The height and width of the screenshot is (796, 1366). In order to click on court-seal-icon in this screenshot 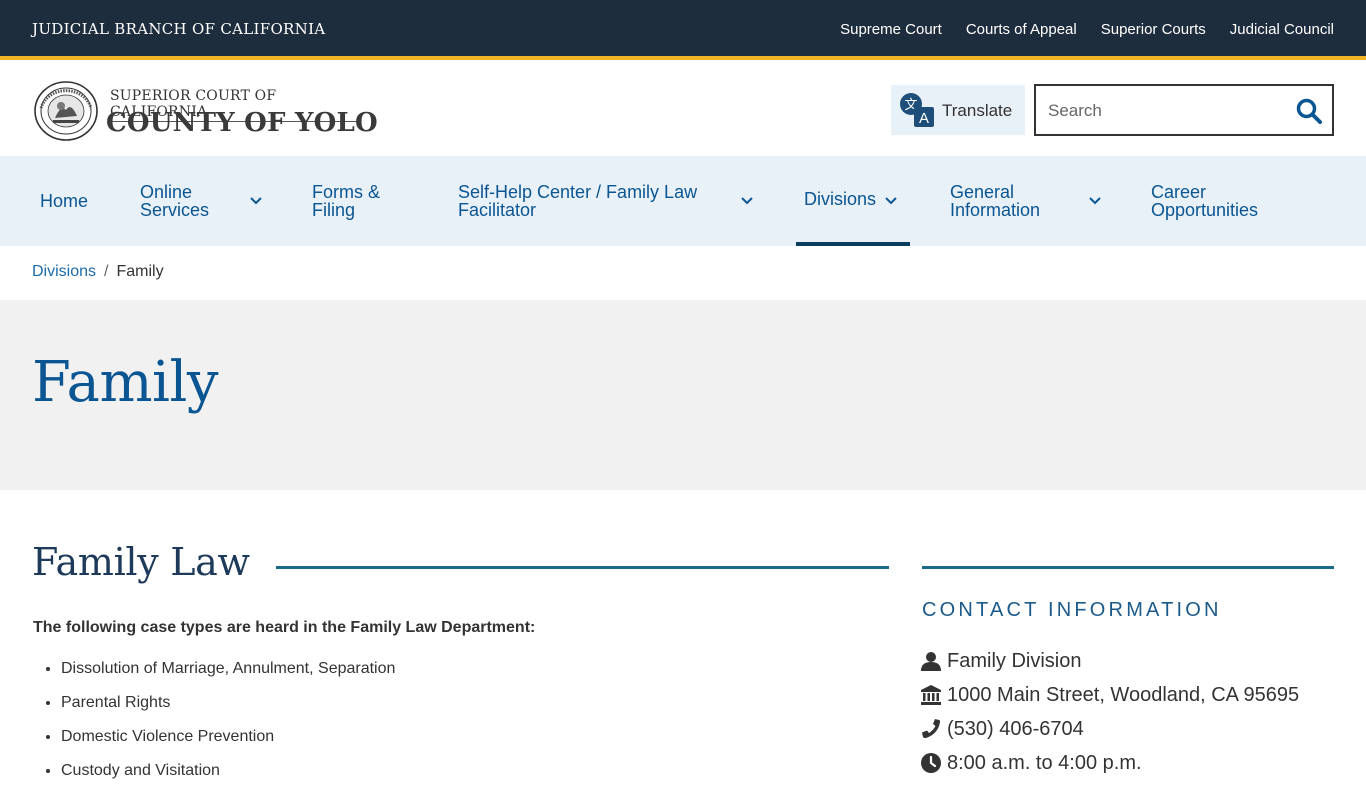, I will do `click(66, 111)`.